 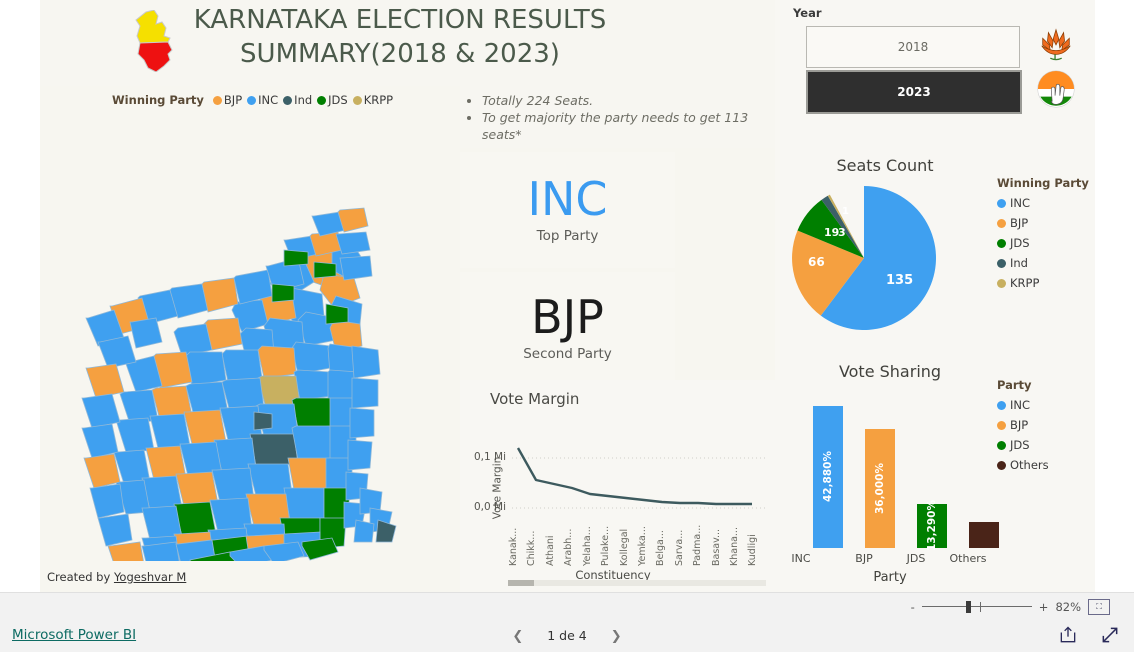 I want to click on party-legend-label-inc: INC, so click(x=1020, y=405).